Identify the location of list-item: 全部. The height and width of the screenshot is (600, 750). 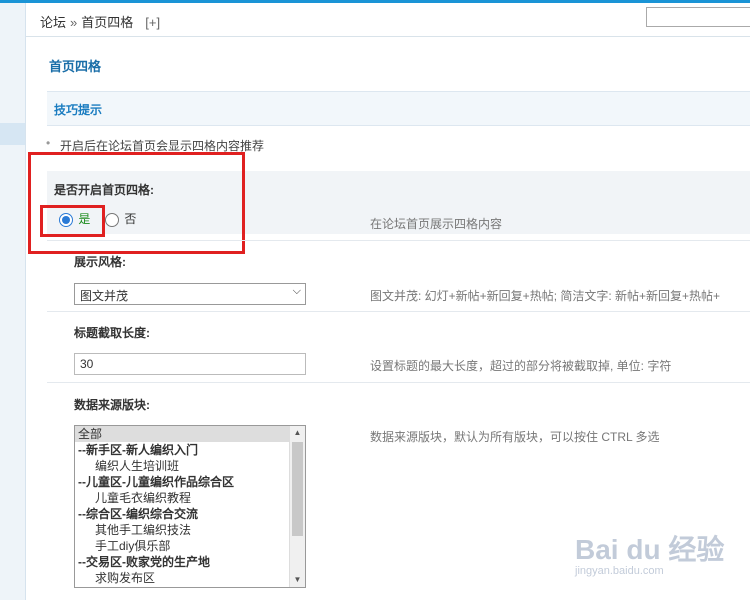
(190, 434).